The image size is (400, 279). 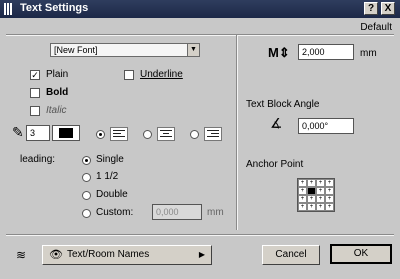 I want to click on underline-label: Underline, so click(x=161, y=74).